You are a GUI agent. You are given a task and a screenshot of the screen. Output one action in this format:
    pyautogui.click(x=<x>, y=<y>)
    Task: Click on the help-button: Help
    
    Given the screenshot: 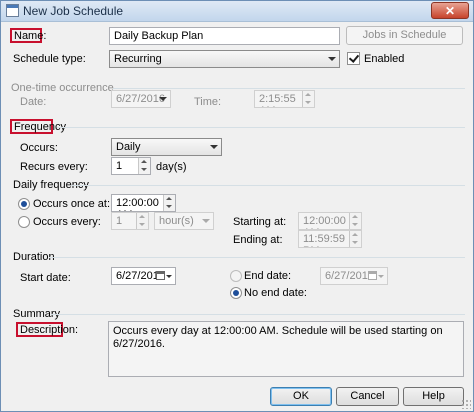 What is the action you would take?
    pyautogui.click(x=433, y=396)
    